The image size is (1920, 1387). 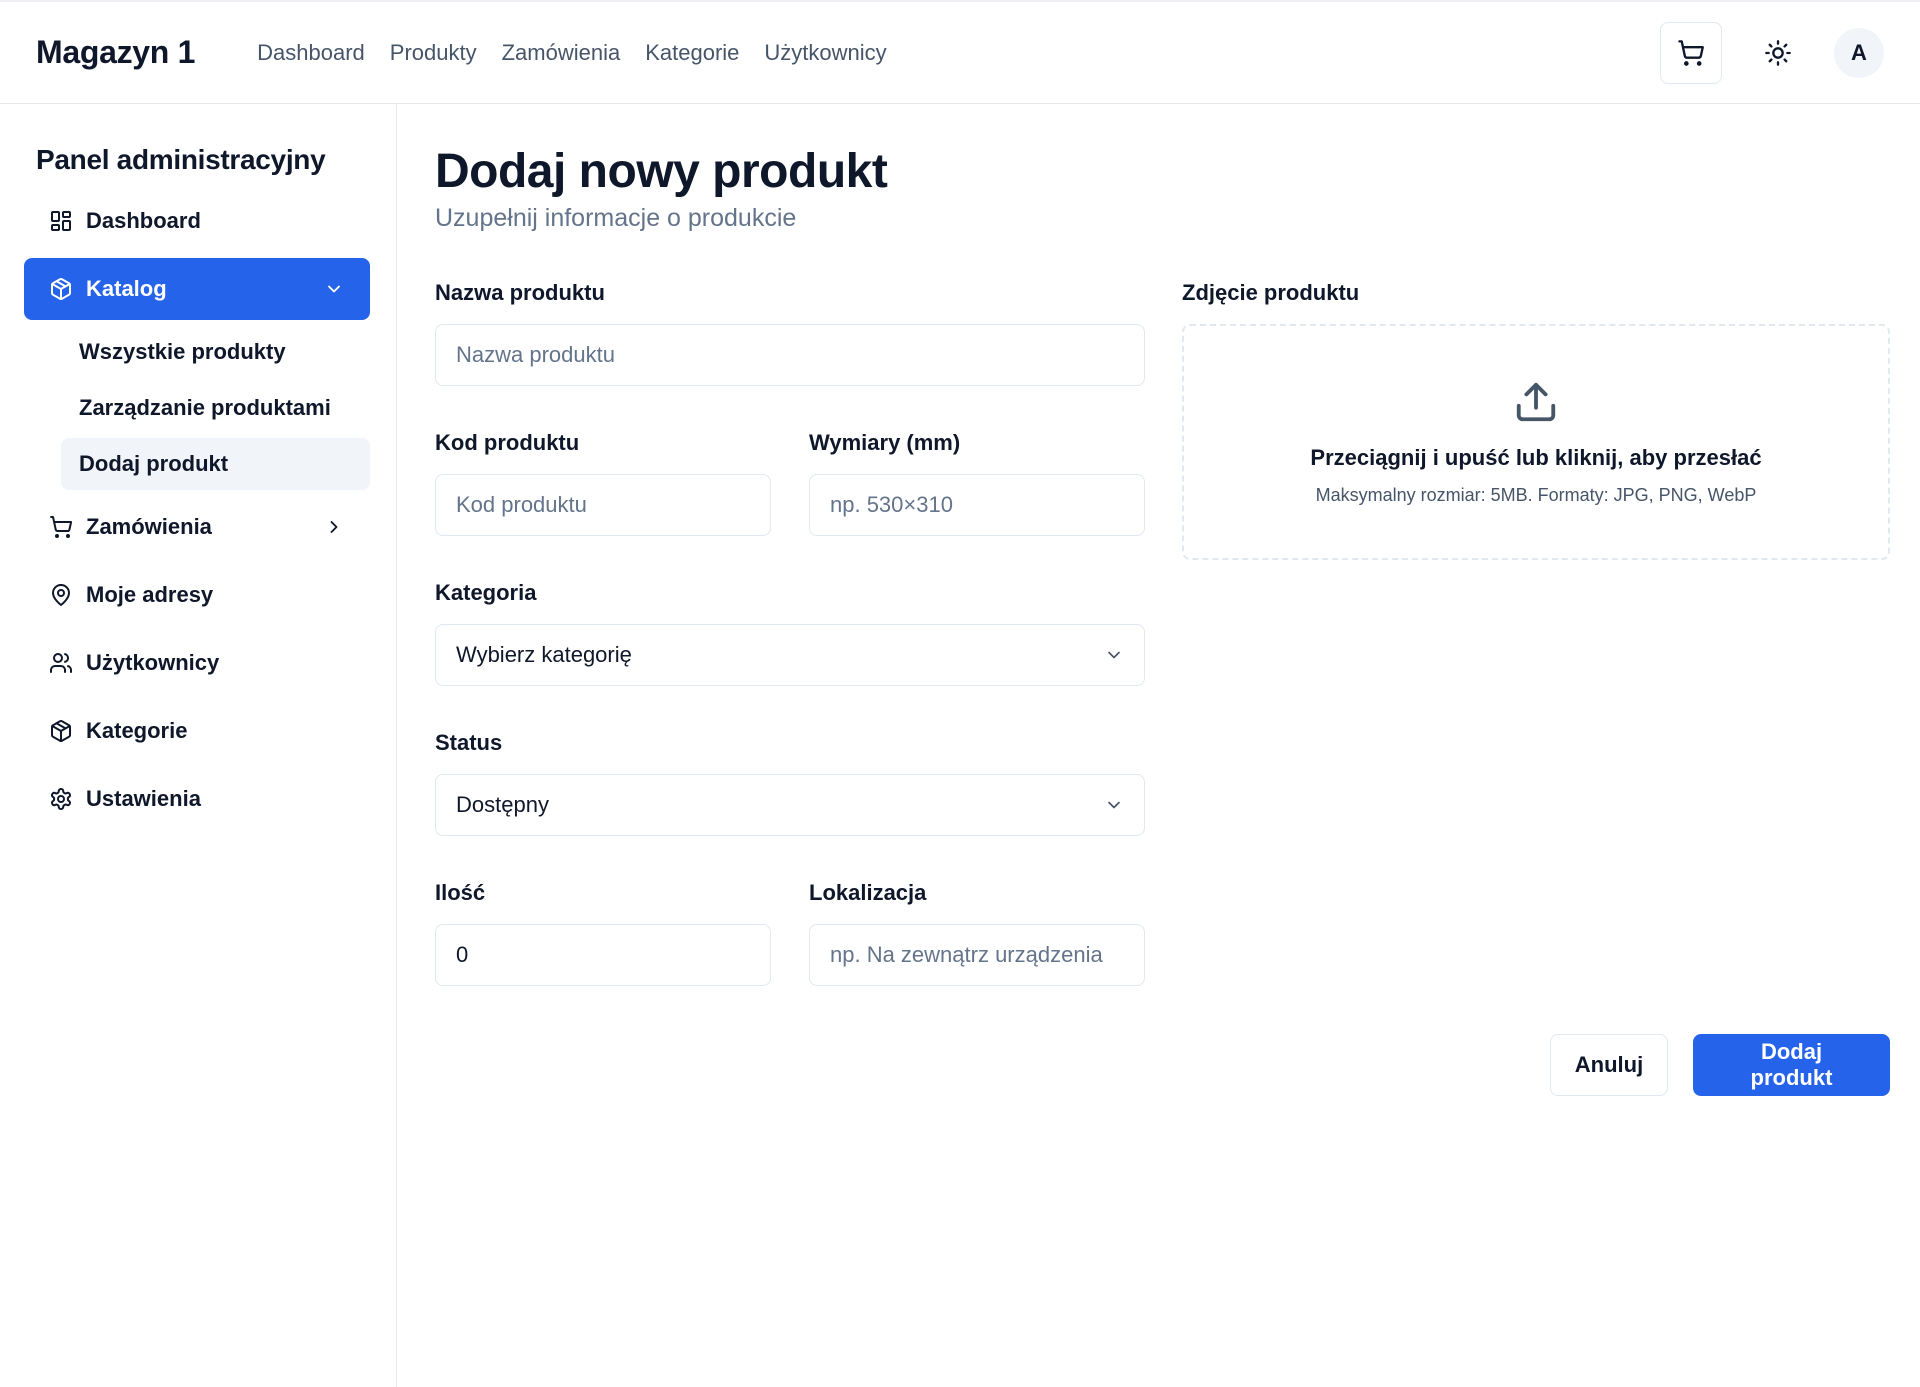 I want to click on top-nav-dashboard: Dashboard, so click(x=311, y=53).